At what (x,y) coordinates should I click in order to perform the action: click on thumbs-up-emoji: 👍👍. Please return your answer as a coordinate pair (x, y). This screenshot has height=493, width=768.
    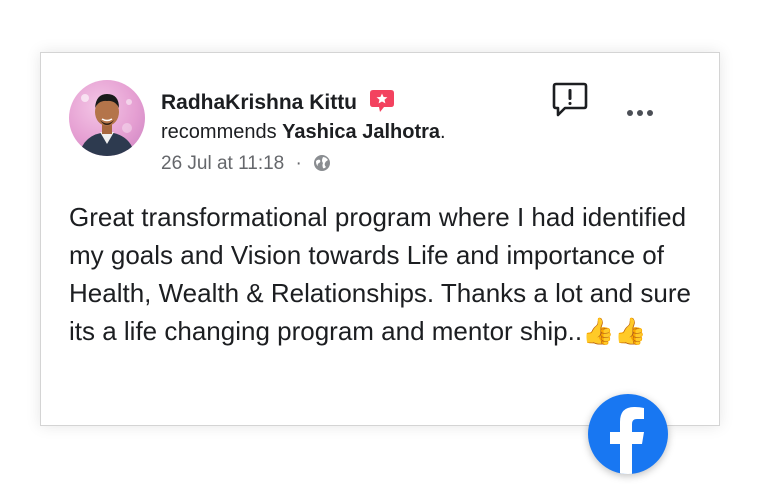
    Looking at the image, I should click on (614, 331).